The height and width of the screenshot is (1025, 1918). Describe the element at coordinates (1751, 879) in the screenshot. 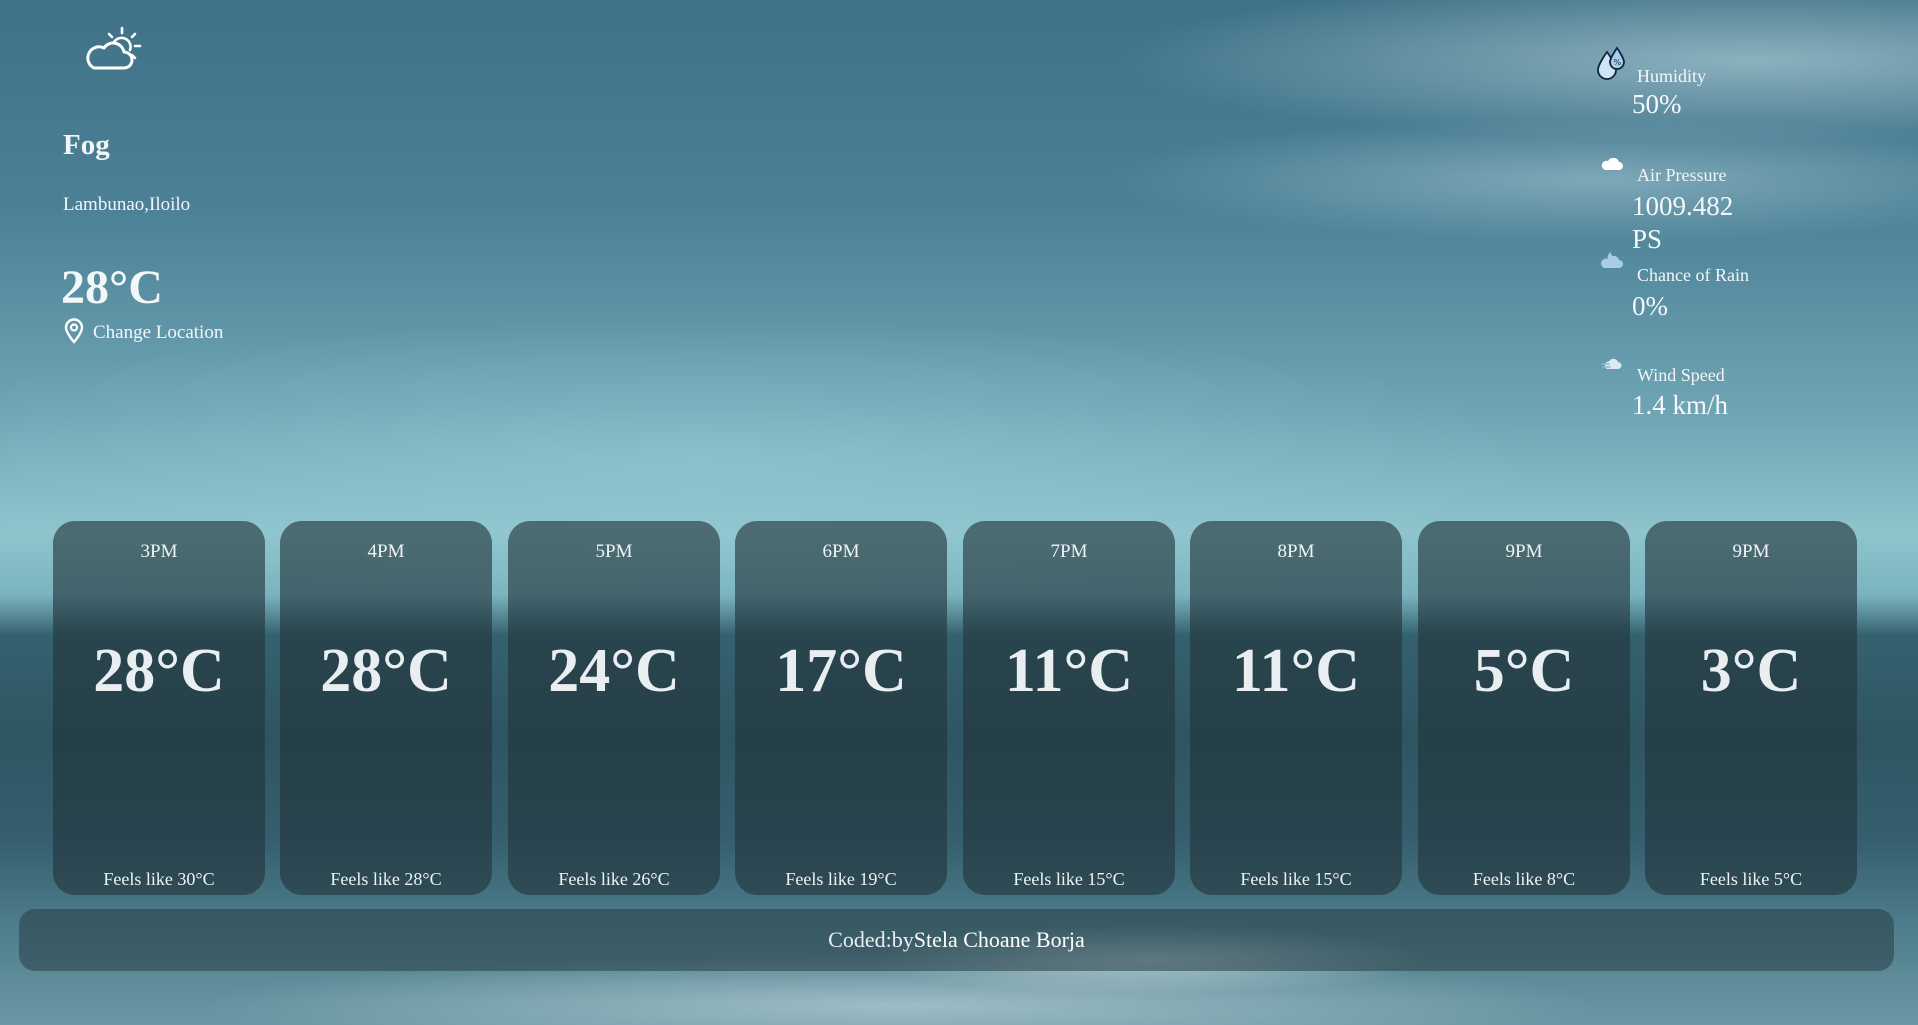

I see `hourly-feels-like: Feels like 5°C` at that location.